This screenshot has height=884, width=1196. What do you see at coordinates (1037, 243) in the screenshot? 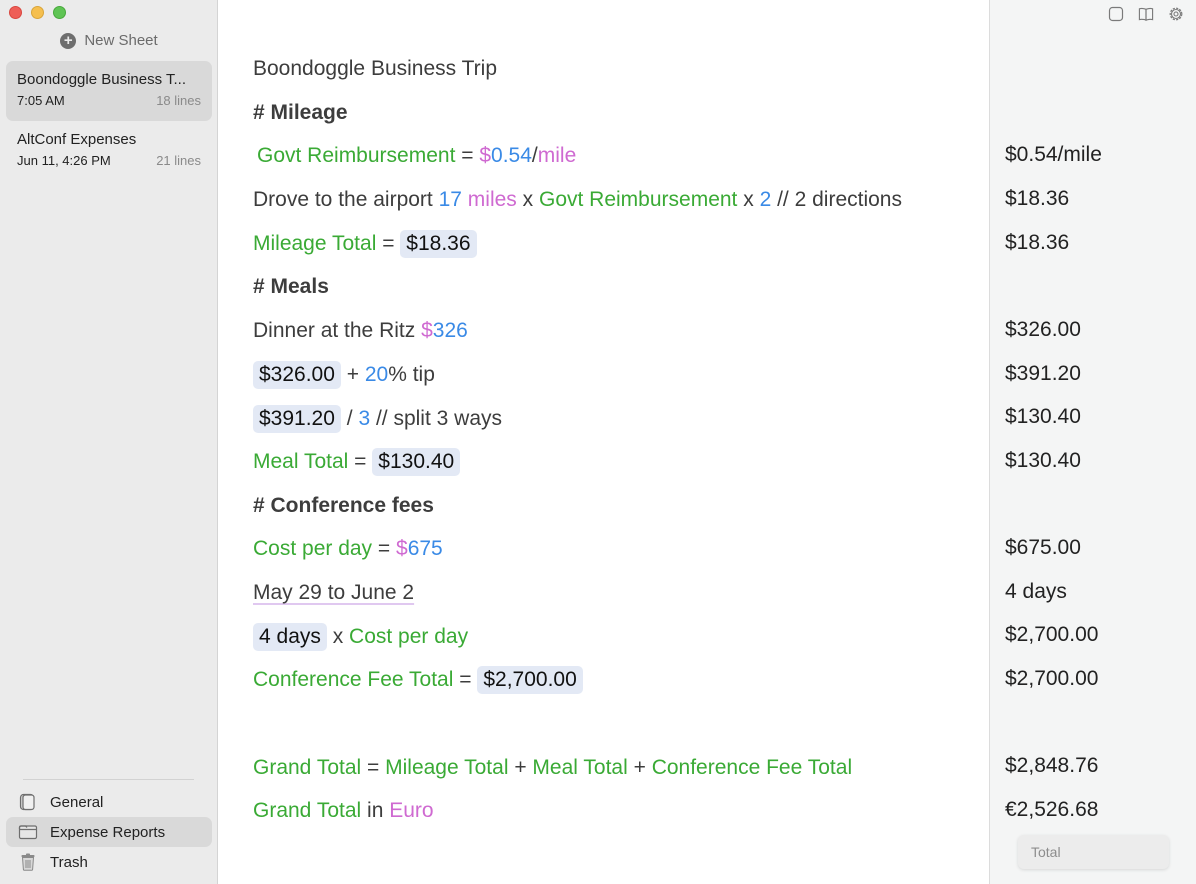
I see `result-mileage-total: $18.36` at bounding box center [1037, 243].